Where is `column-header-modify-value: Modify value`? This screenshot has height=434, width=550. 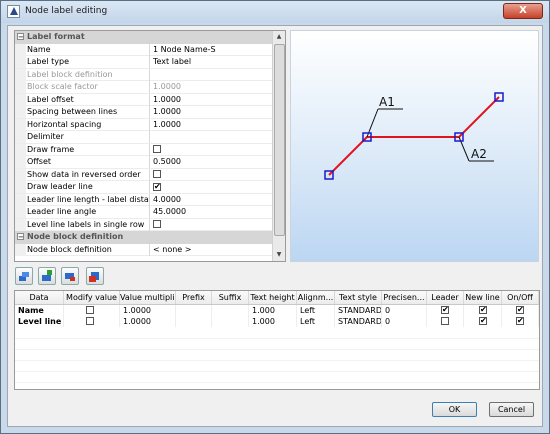
column-header-modify-value: Modify value is located at coordinates (92, 297).